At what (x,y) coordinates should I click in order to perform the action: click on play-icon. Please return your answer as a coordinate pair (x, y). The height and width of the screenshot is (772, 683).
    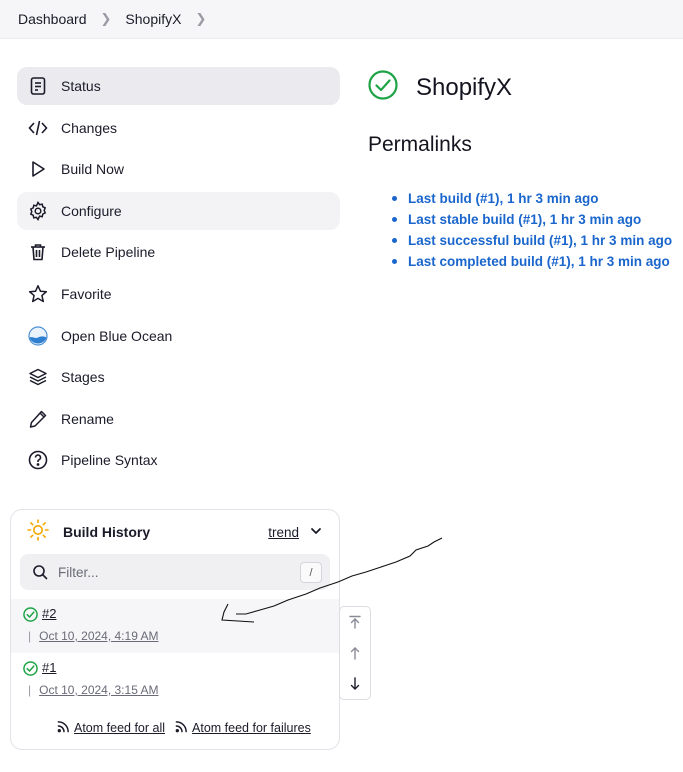
    Looking at the image, I should click on (38, 169).